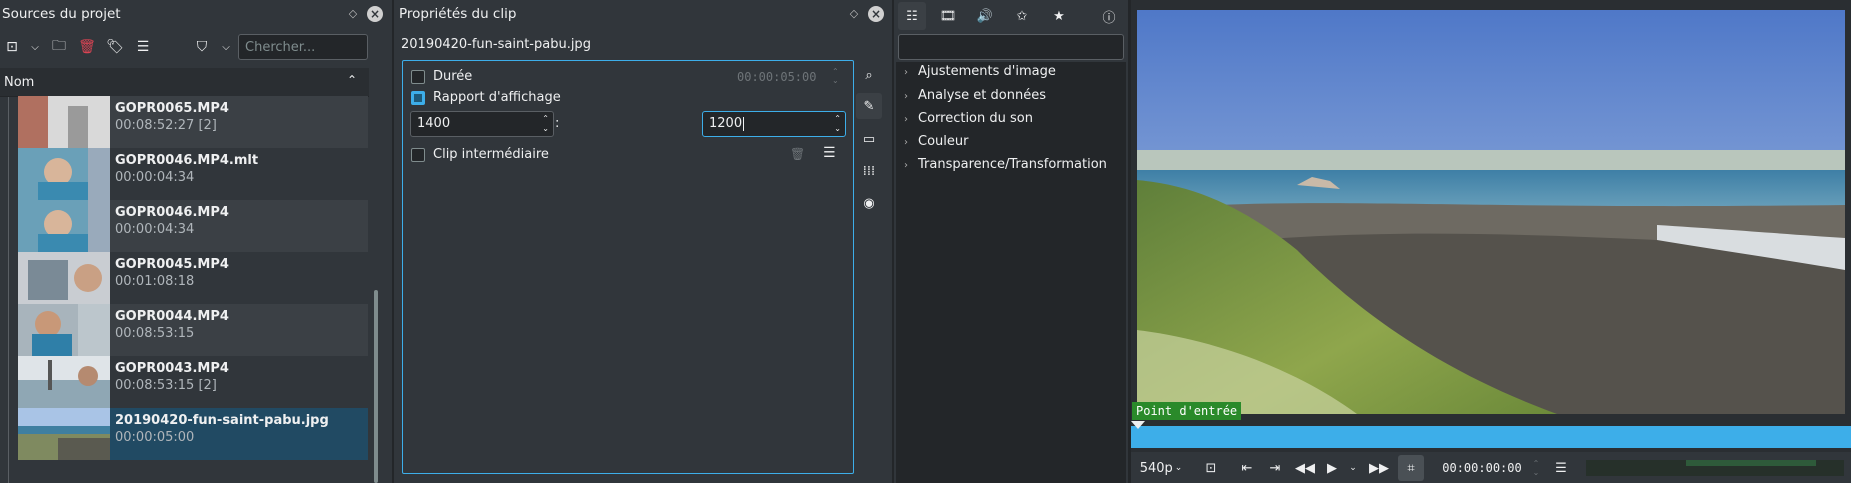 This screenshot has width=1851, height=483. What do you see at coordinates (166, 385) in the screenshot?
I see `clip-duration: 00:08:53:15 [2]` at bounding box center [166, 385].